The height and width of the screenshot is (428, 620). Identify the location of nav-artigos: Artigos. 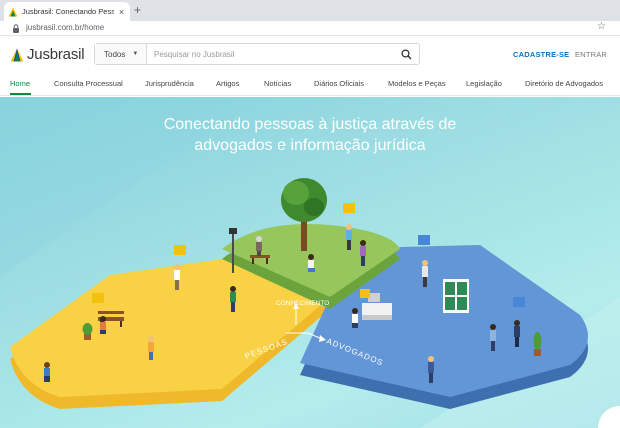
(227, 83).